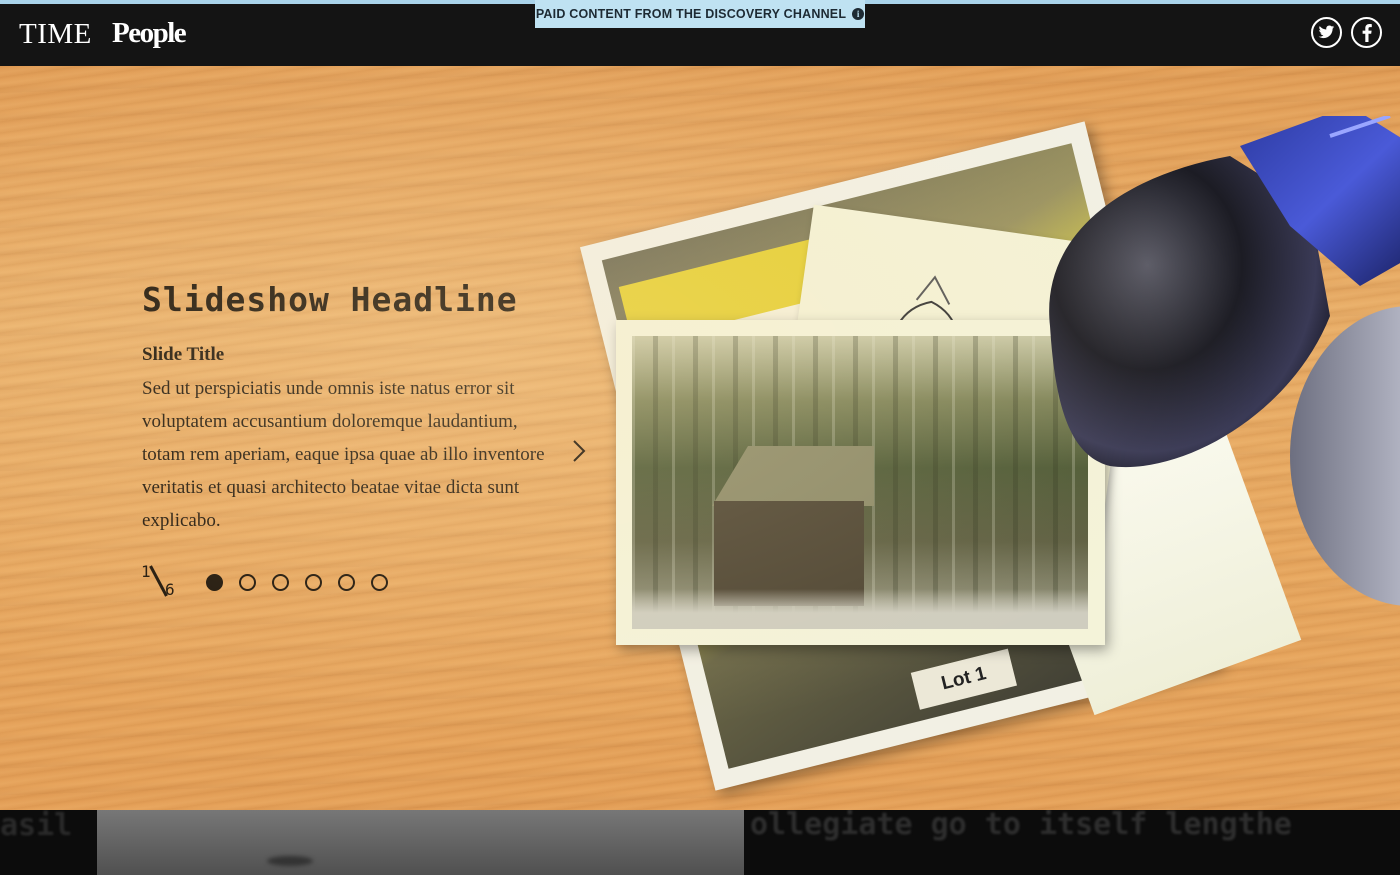  I want to click on desk-lamp-image, so click(1224, 361).